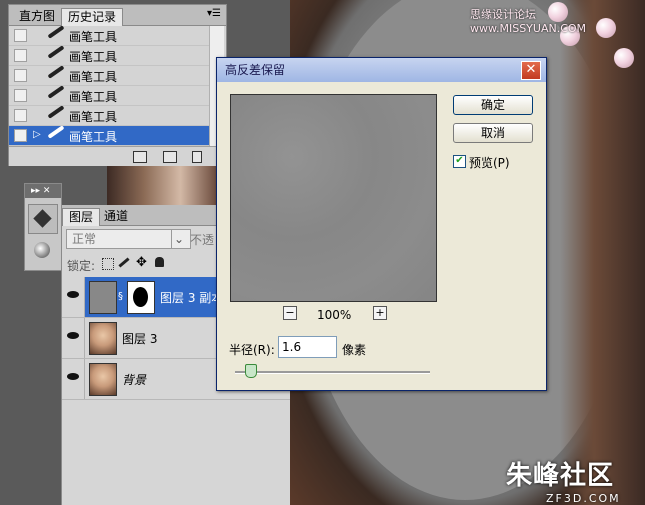 Image resolution: width=645 pixels, height=505 pixels. What do you see at coordinates (560, 476) in the screenshot?
I see `watermark-brand-name: 朱峰社区` at bounding box center [560, 476].